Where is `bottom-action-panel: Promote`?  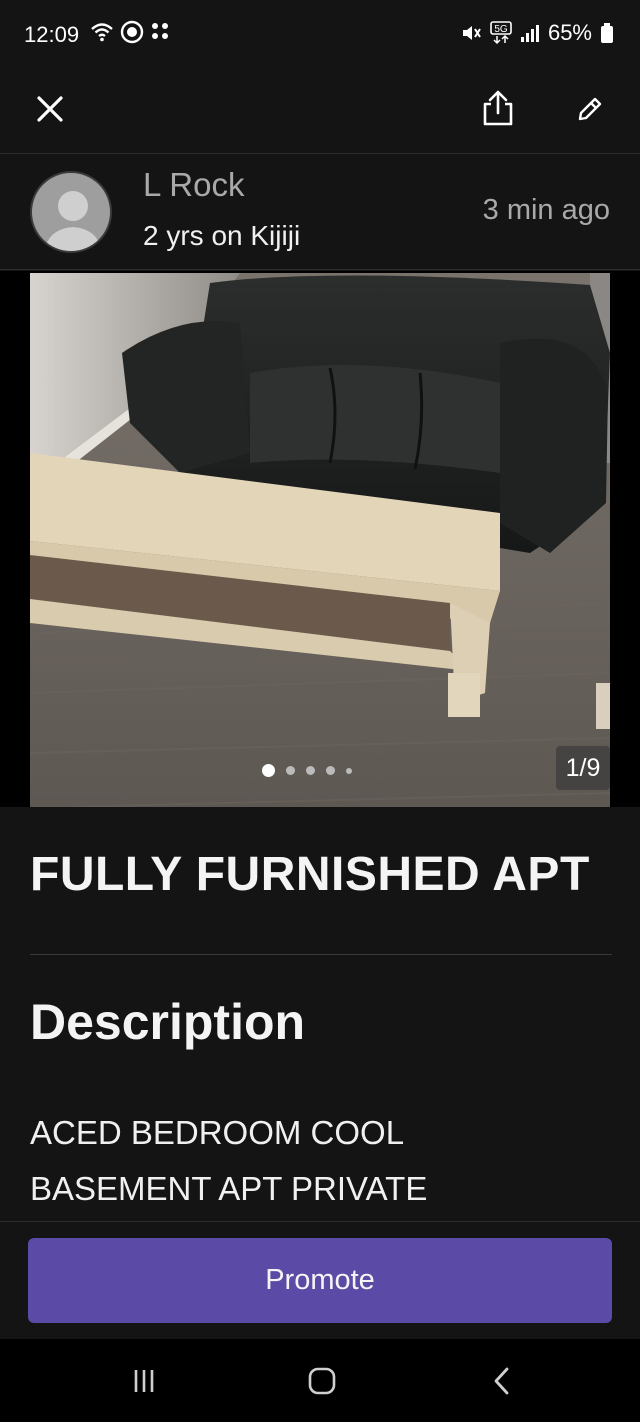 bottom-action-panel: Promote is located at coordinates (320, 1280).